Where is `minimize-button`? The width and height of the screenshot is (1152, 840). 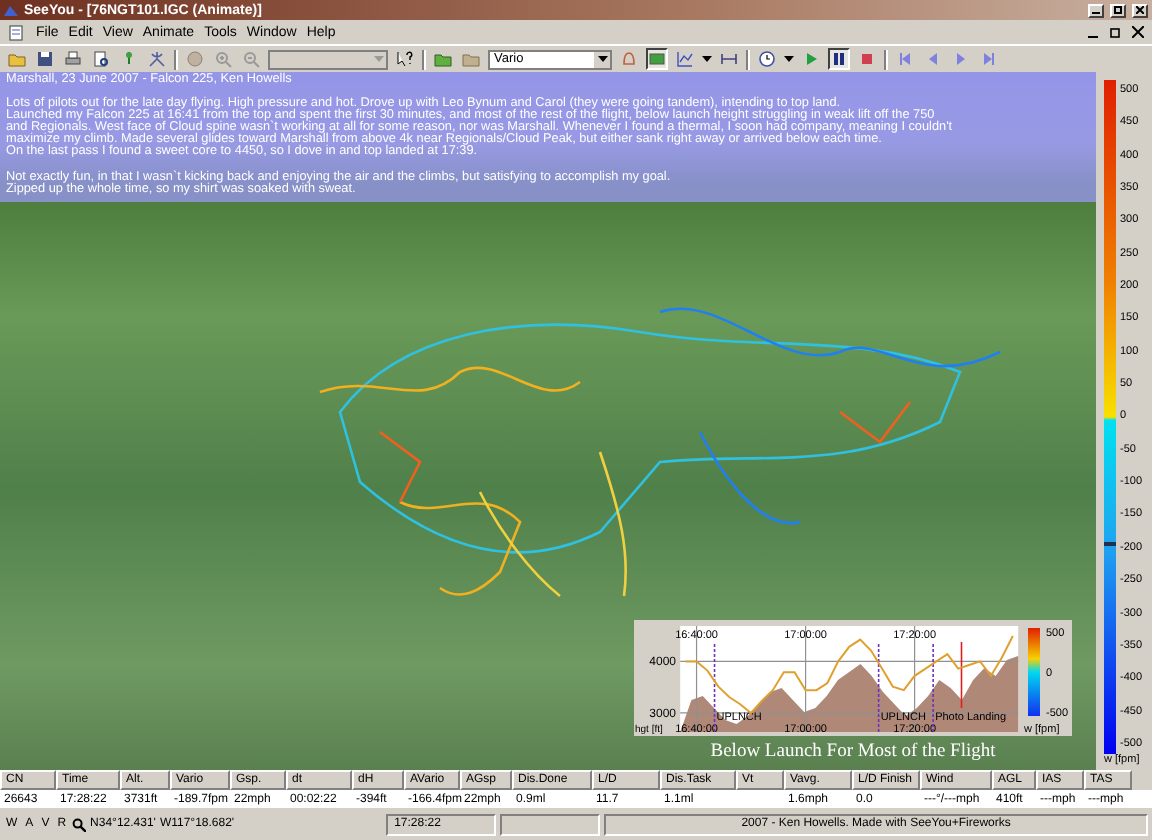
minimize-button is located at coordinates (1096, 10).